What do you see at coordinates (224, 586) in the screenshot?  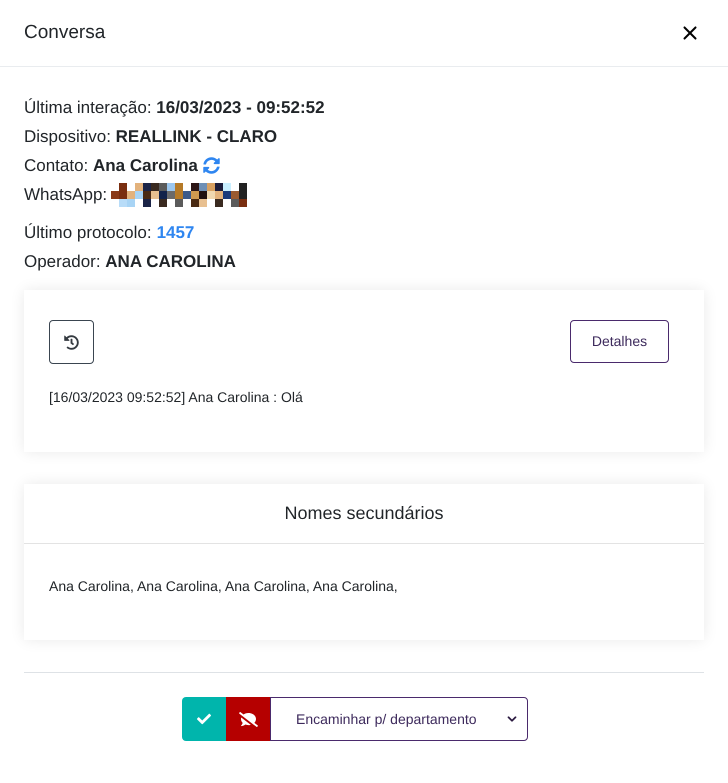 I see `secondary-names-text: Ana Carolina, Ana Carolina, Ana Carolina, Ana Carolina,` at bounding box center [224, 586].